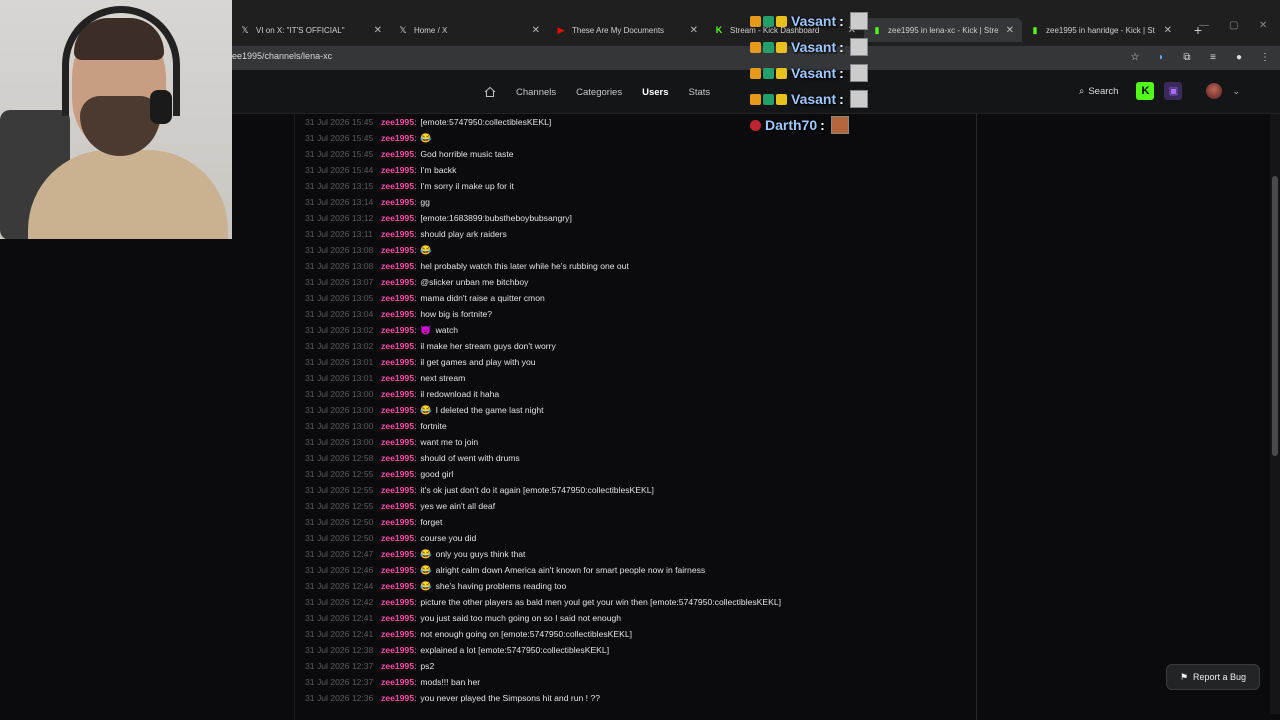  Describe the element at coordinates (1145, 91) in the screenshot. I see `kick-logo-button: K` at that location.